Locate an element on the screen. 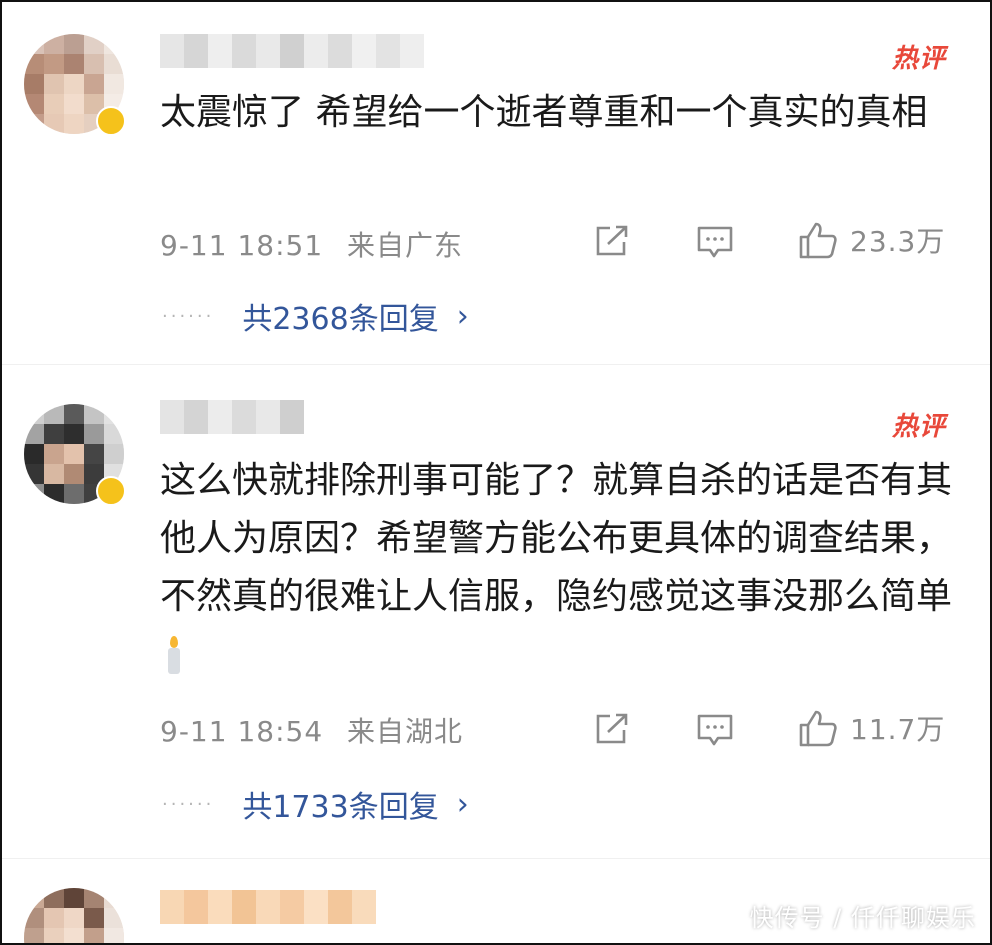  comment-date: 9-11 18:51 is located at coordinates (242, 245).